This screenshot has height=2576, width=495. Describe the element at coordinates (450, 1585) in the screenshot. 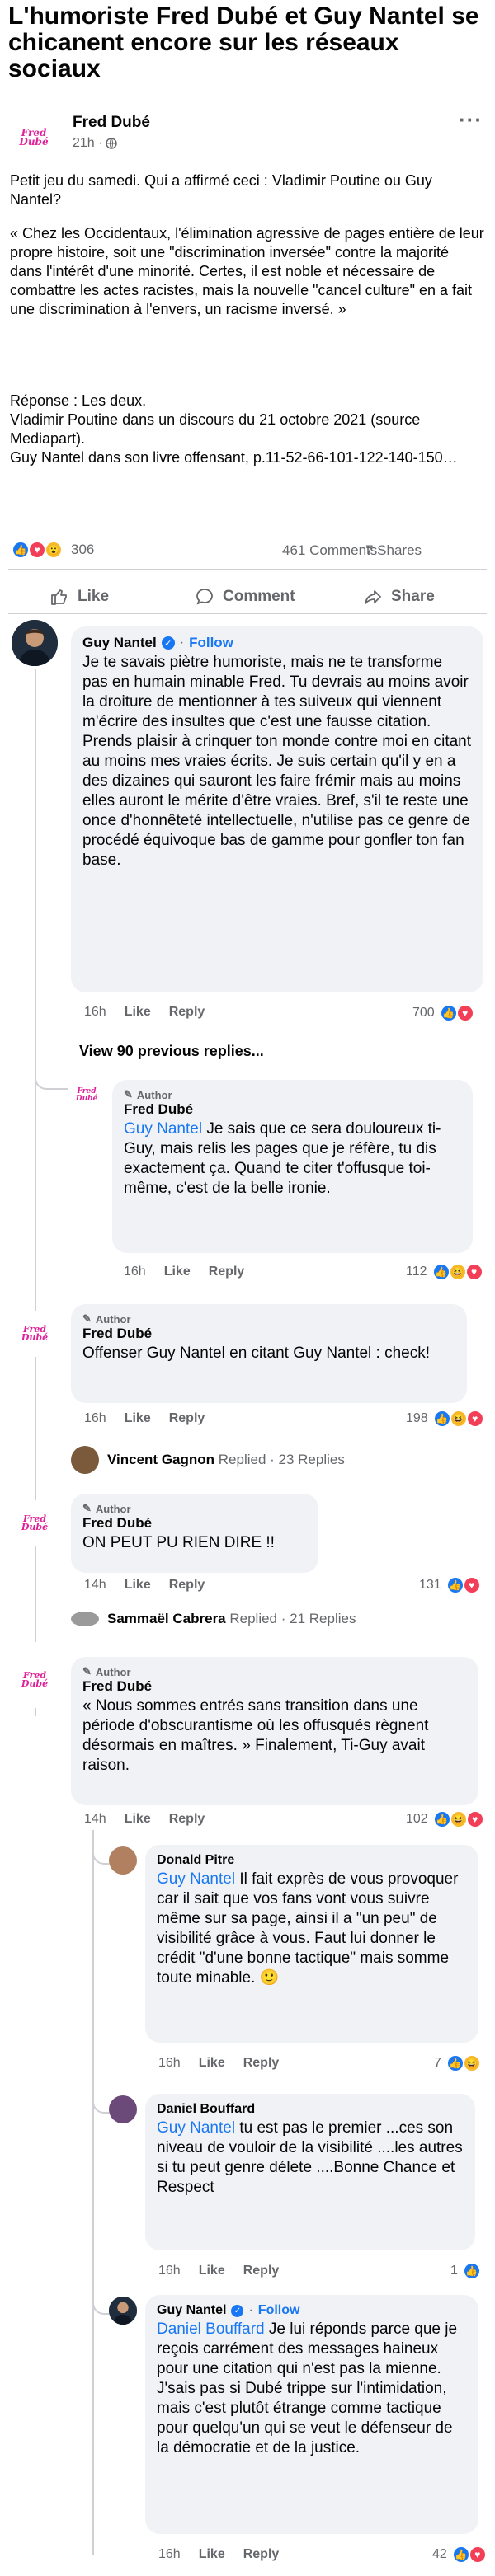

I see `reply-reactions: 131 👍 ♥` at that location.